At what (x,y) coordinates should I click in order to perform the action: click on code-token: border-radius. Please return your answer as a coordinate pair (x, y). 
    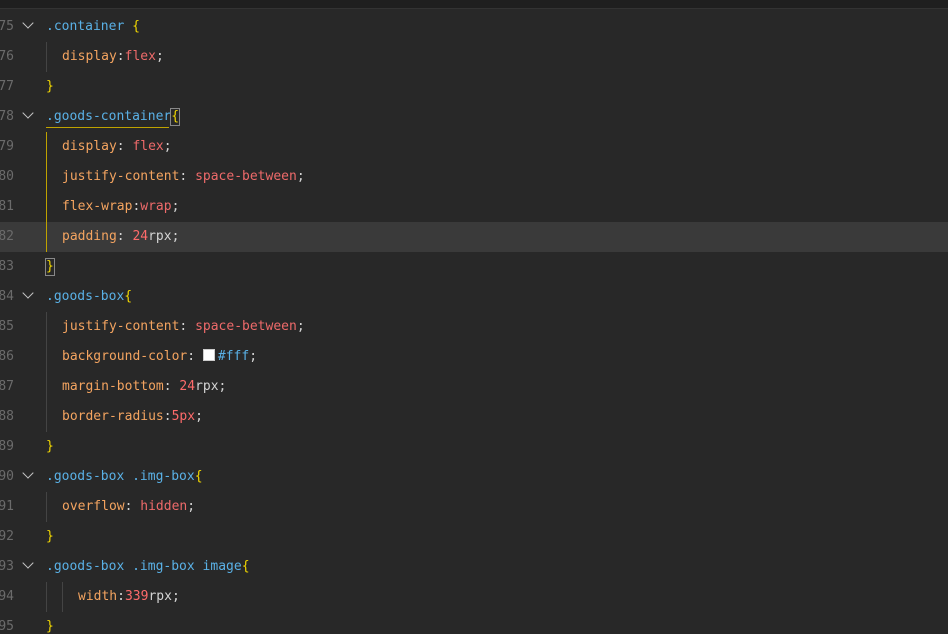
    Looking at the image, I should click on (113, 416).